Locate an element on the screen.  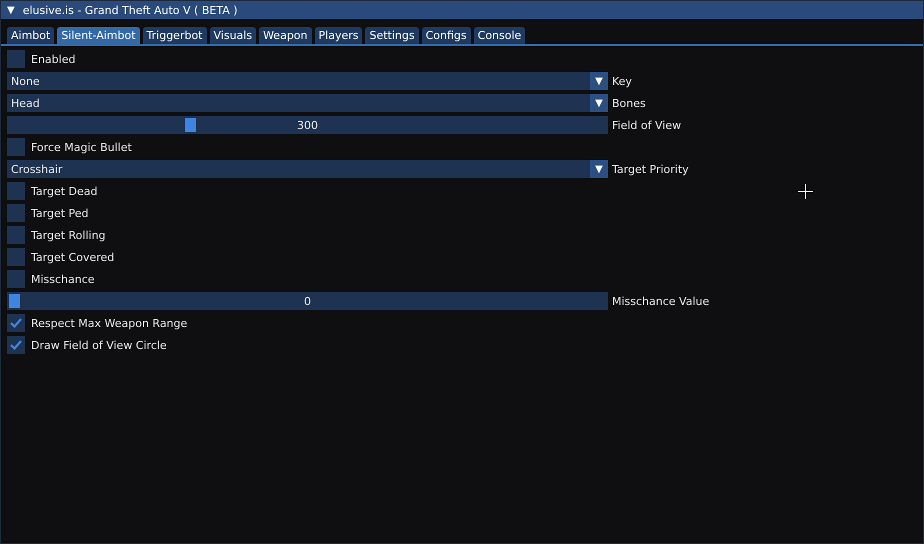
checkbox-label: Target Rolling is located at coordinates (68, 235).